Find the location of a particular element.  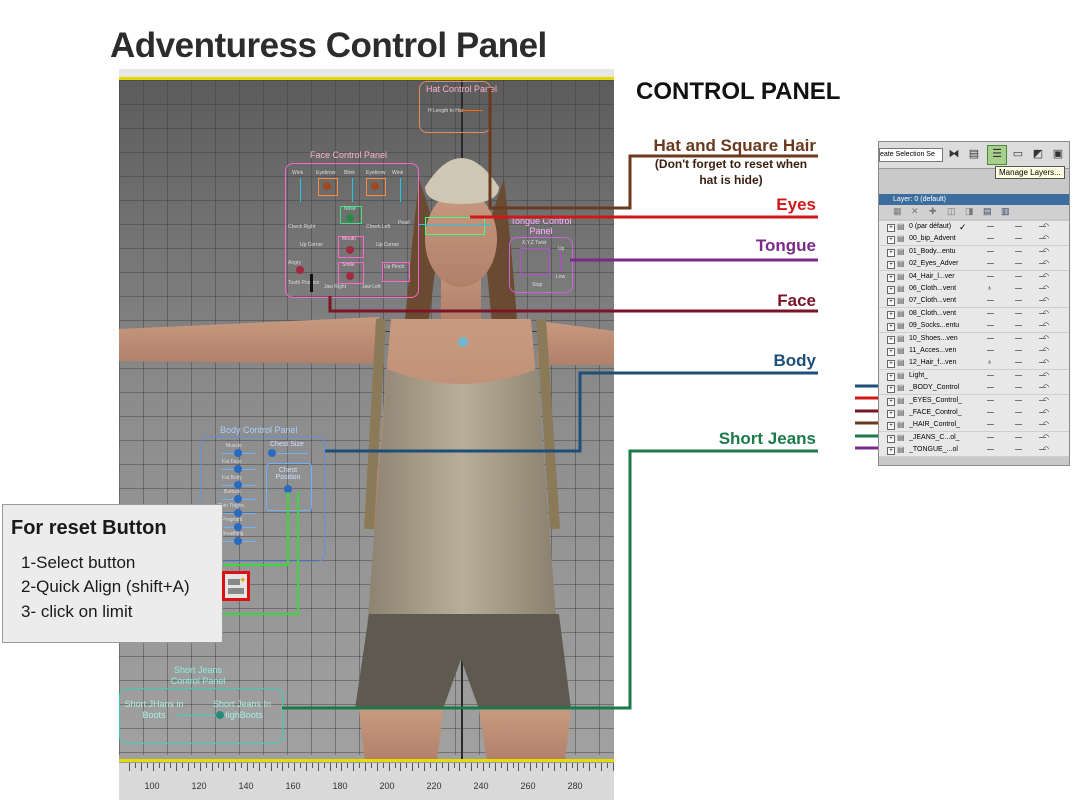

layer-row: + ▤ 07_Cloth...vent — — — ◠ is located at coordinates (974, 302).